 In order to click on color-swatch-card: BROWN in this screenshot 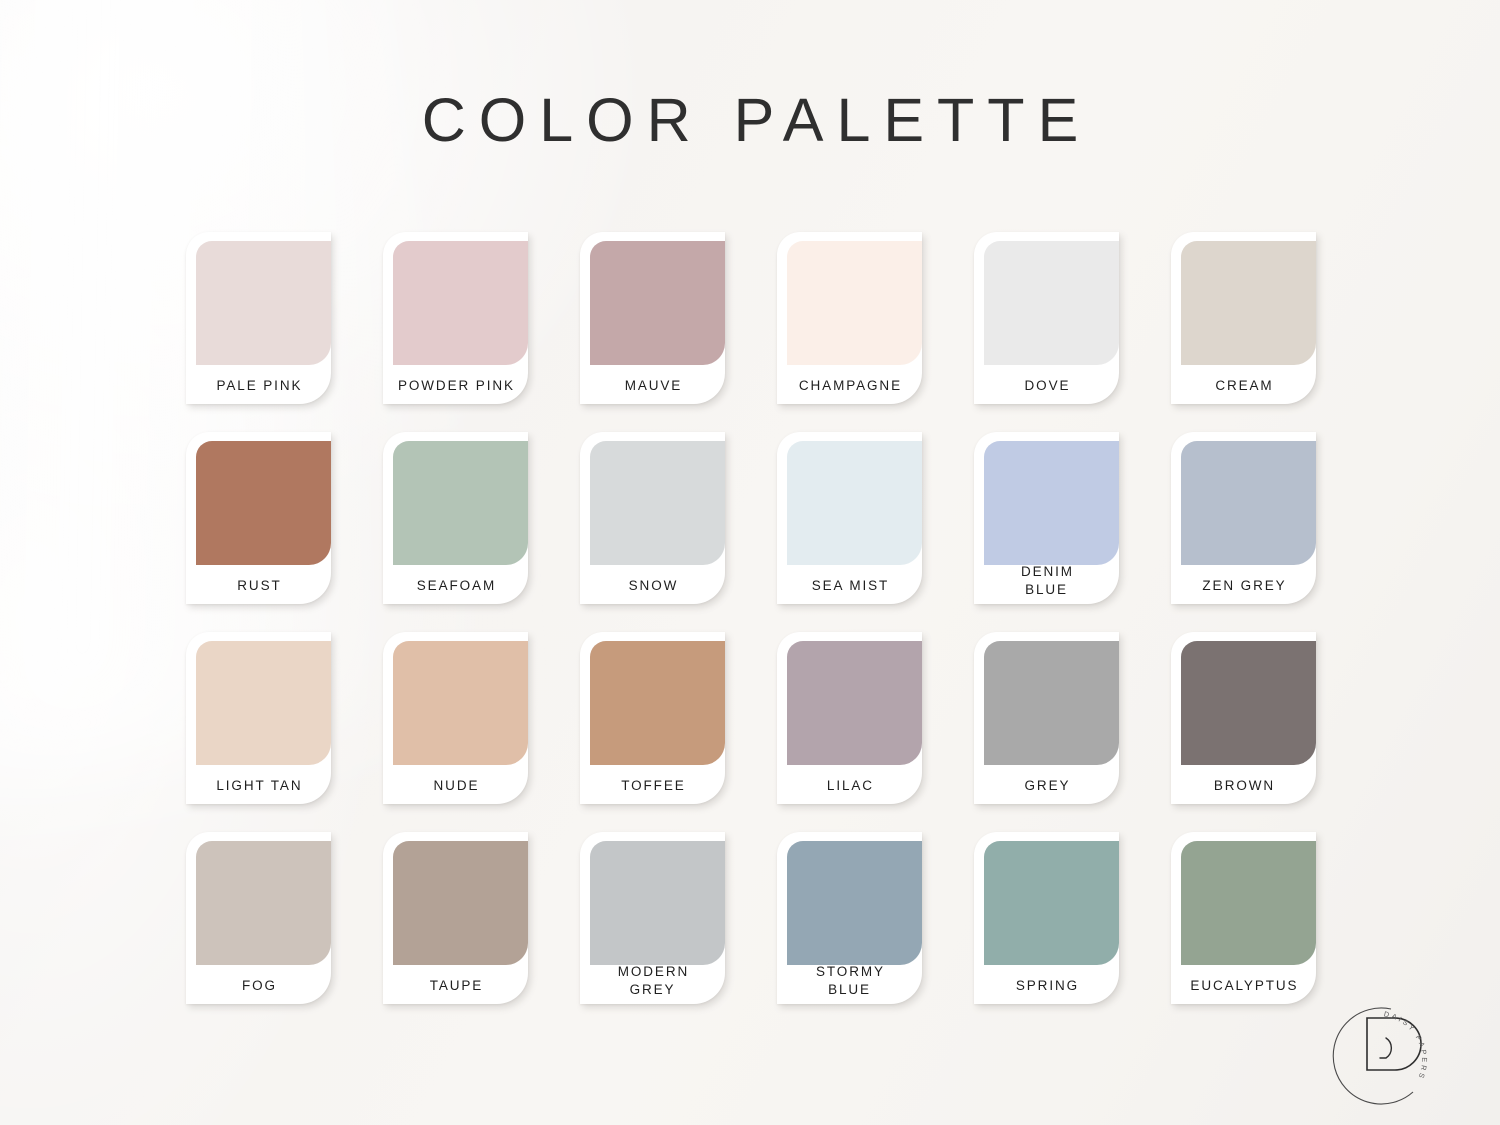, I will do `click(1243, 718)`.